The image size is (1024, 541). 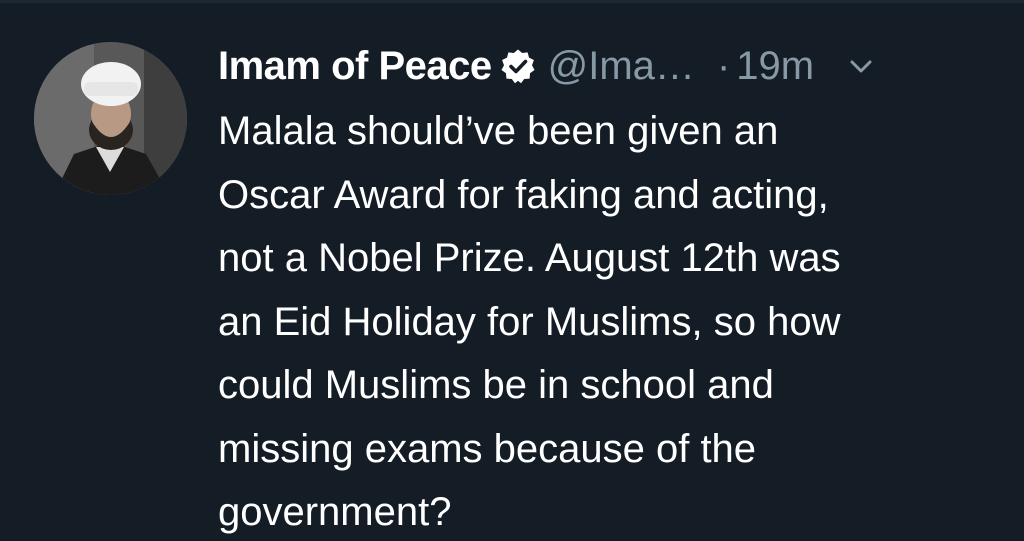 I want to click on verified-badge-icon, so click(x=518, y=66).